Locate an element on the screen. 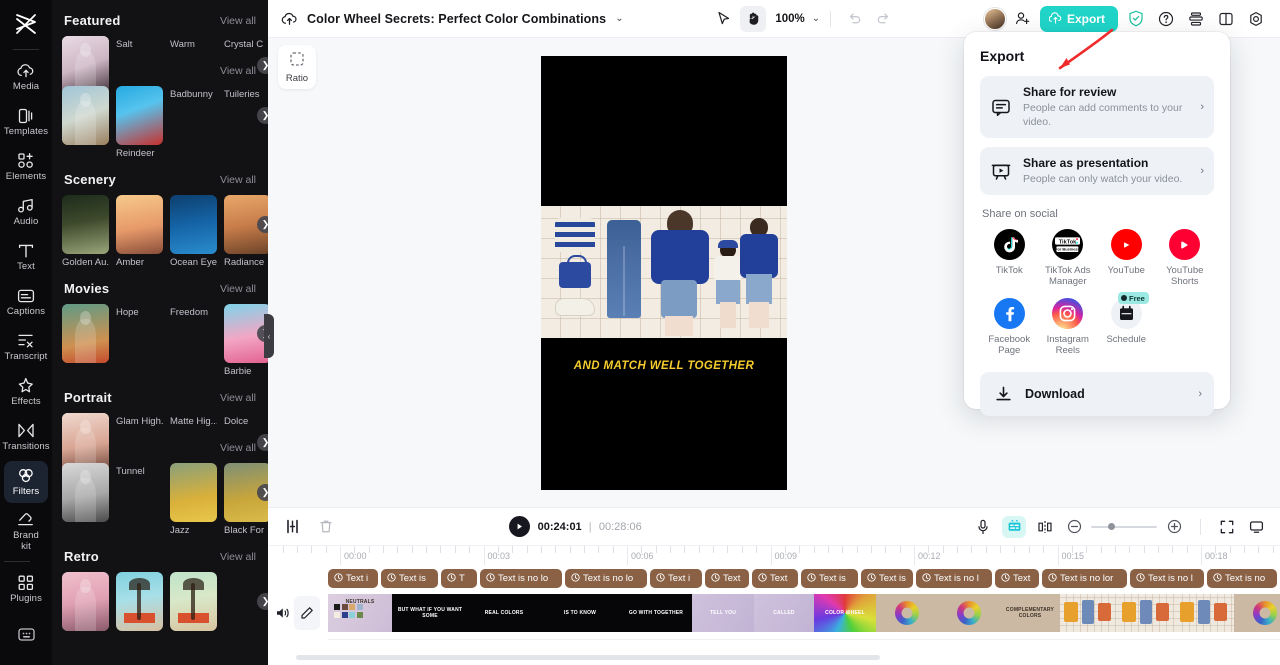  video-clip-thumbnail: COLOR WHEEL is located at coordinates (845, 613).